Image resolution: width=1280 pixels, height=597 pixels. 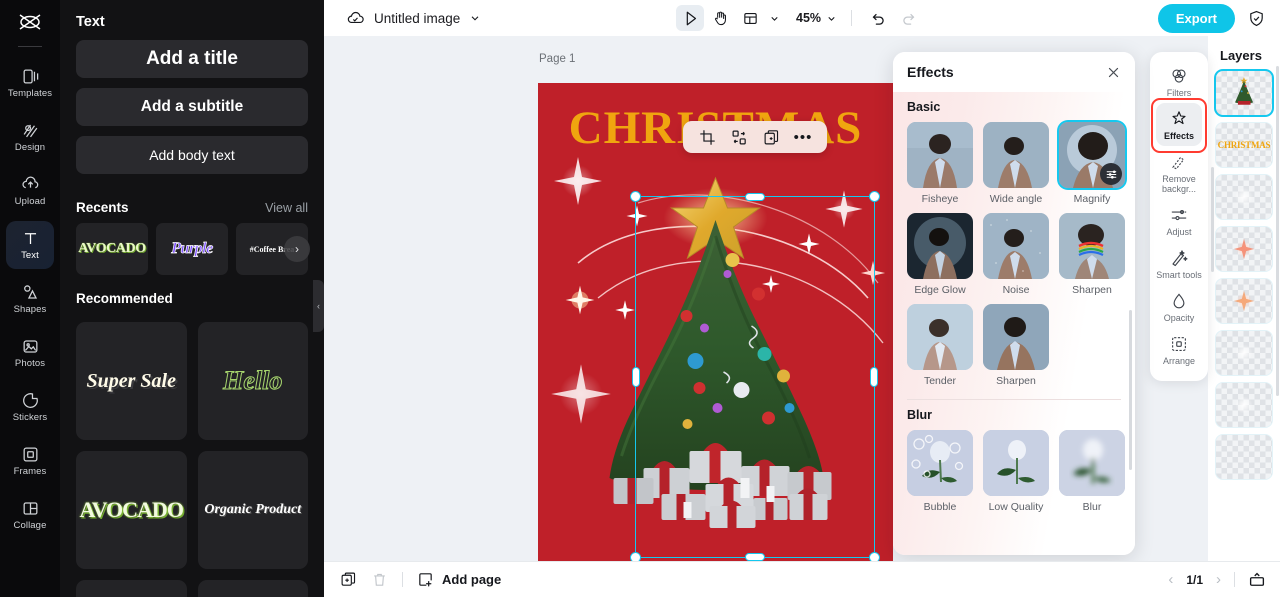 I want to click on resize-handle-right, so click(x=874, y=377).